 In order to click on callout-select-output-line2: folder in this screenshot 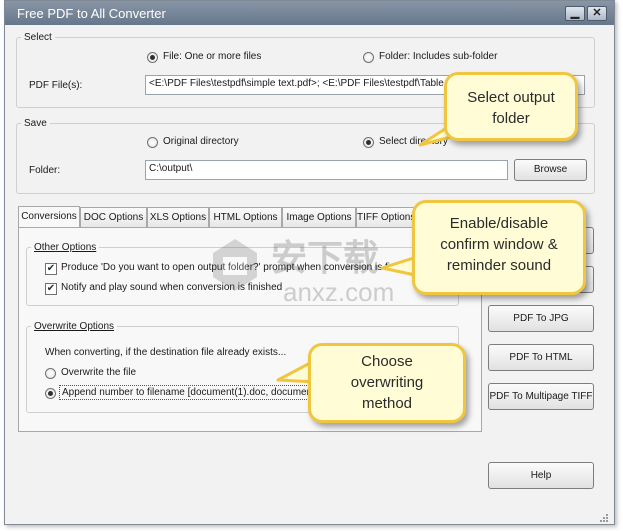, I will do `click(511, 118)`.